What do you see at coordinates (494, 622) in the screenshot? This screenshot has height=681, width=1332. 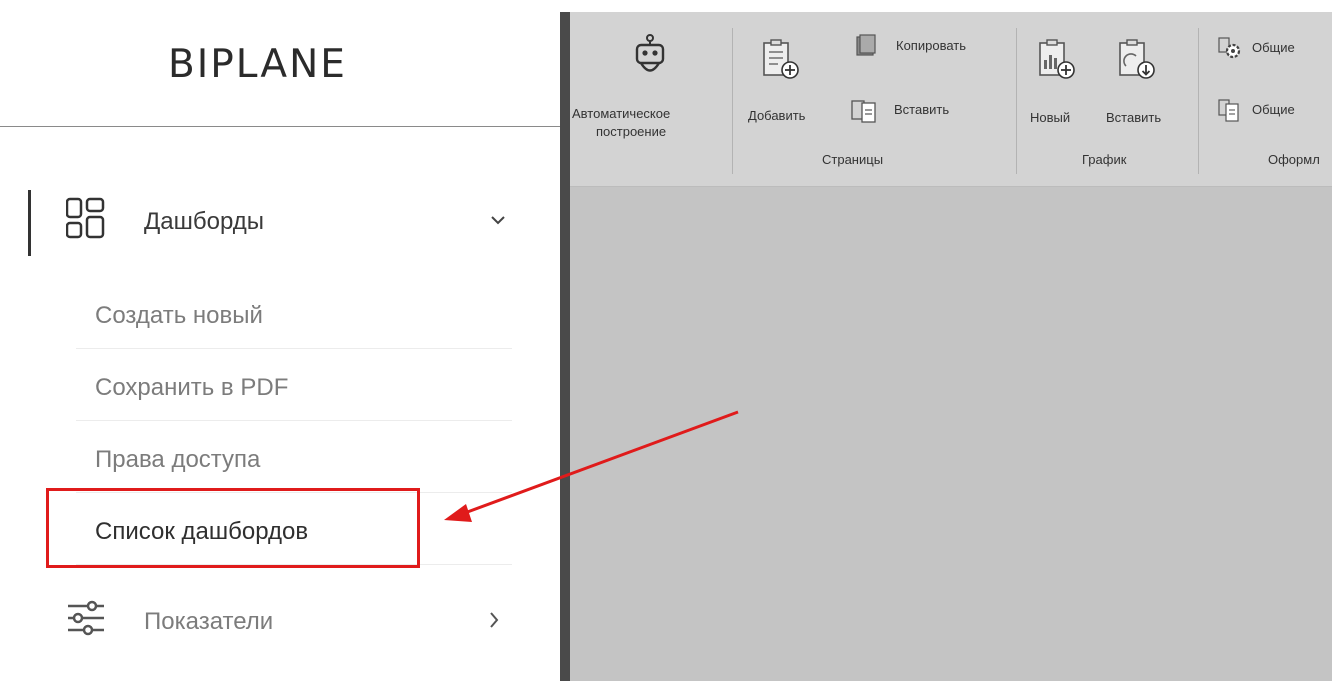 I see `chevron-right-icon` at bounding box center [494, 622].